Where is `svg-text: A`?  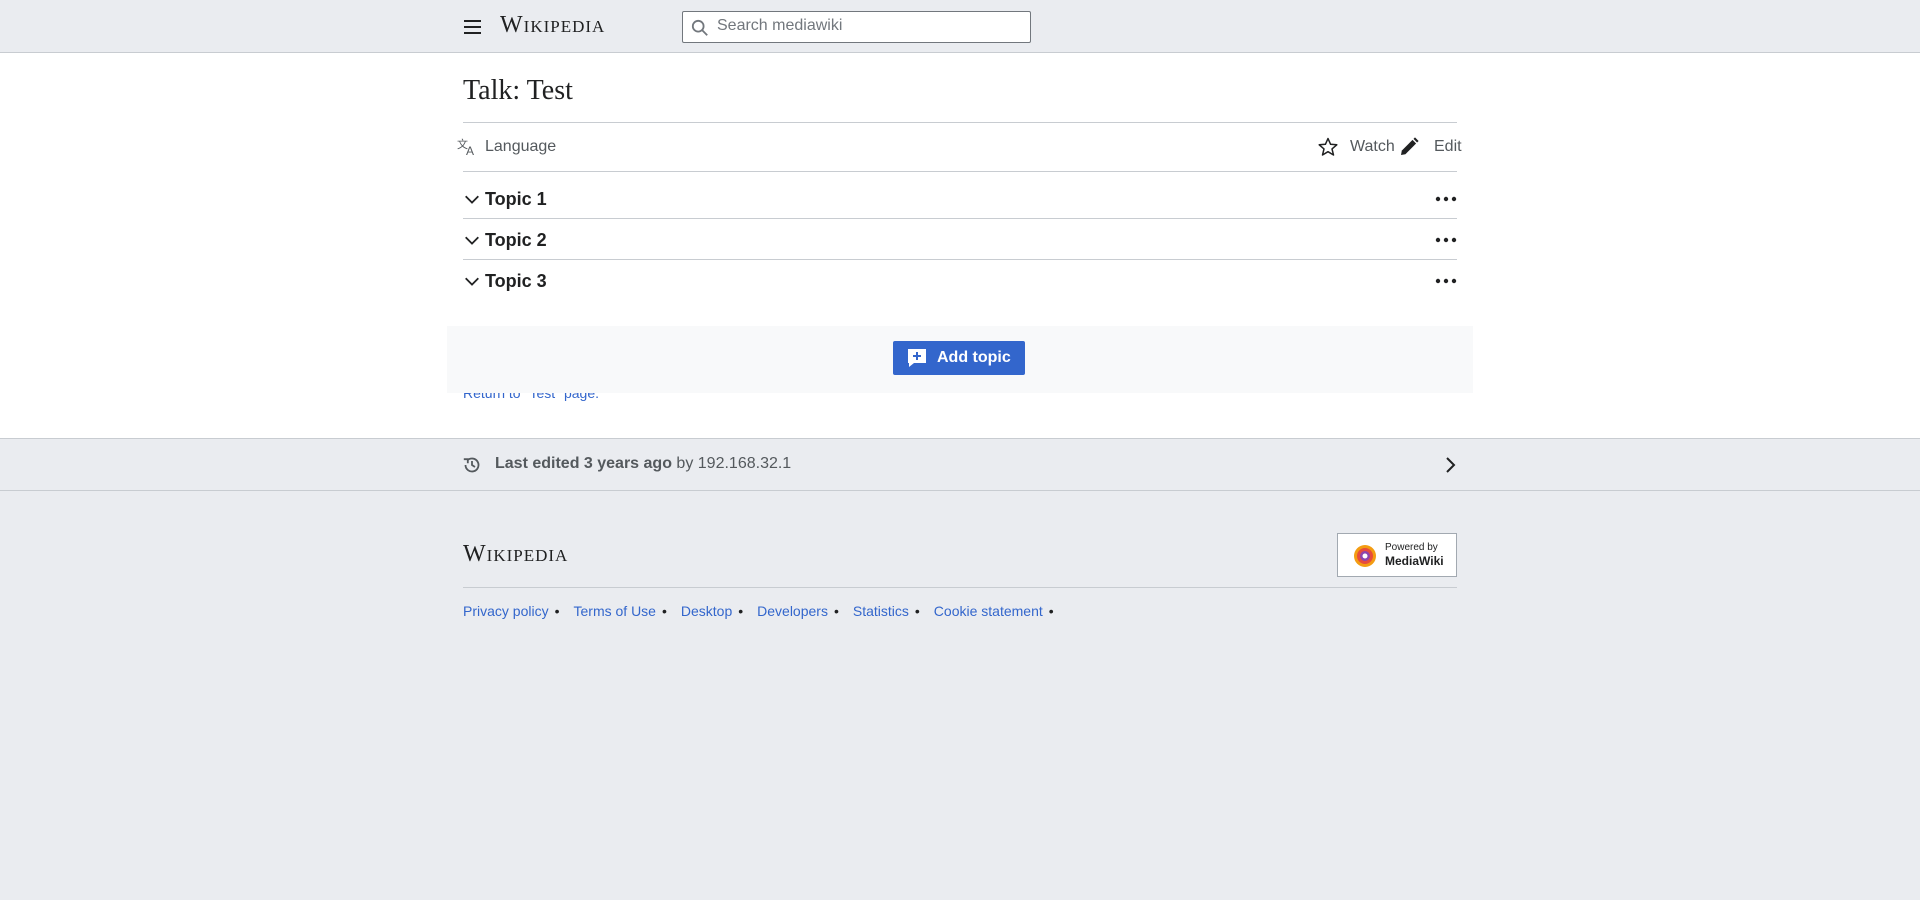
svg-text: A is located at coordinates (470, 150).